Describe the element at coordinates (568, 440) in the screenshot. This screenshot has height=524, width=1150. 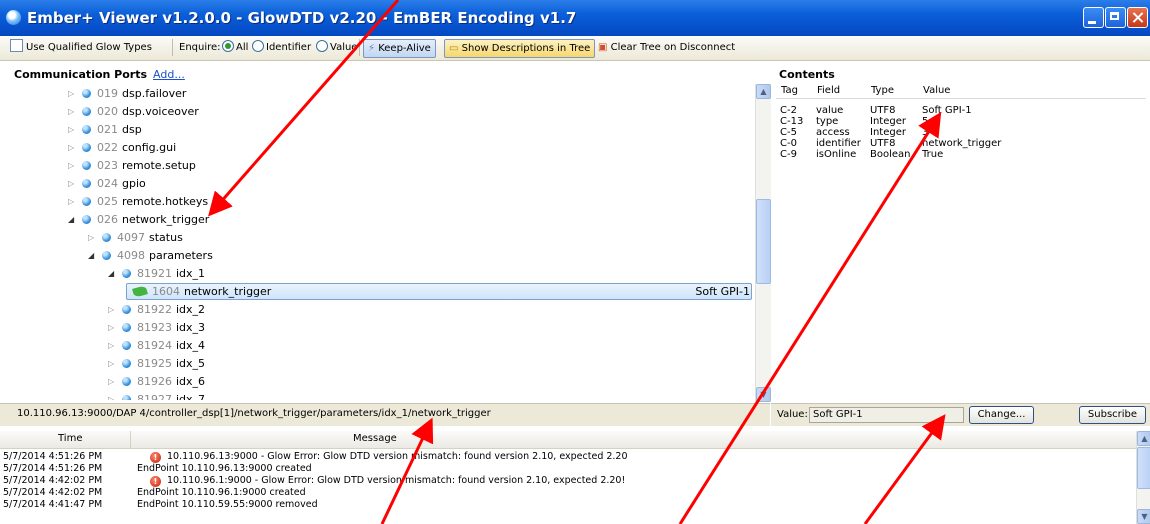
I see `log-header: Time Message` at that location.